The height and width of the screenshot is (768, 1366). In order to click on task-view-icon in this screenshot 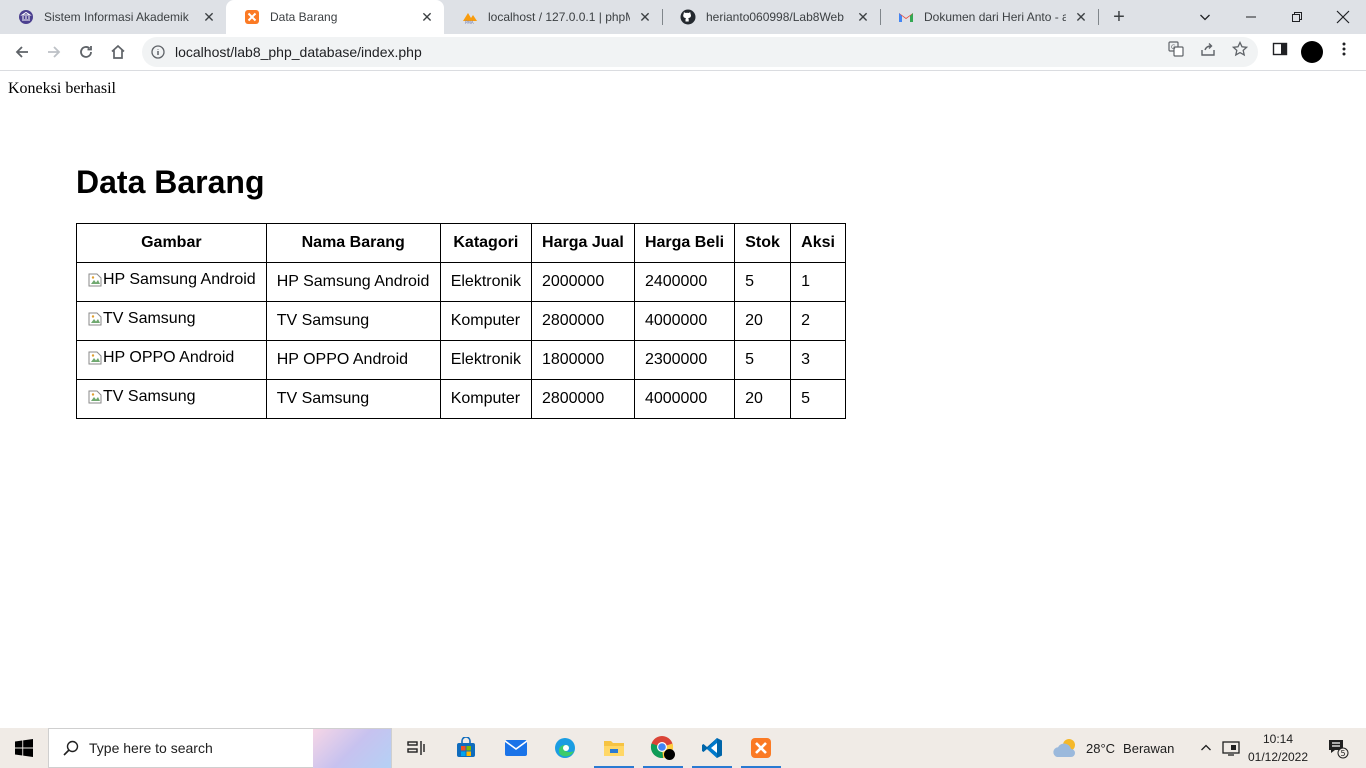, I will do `click(416, 748)`.